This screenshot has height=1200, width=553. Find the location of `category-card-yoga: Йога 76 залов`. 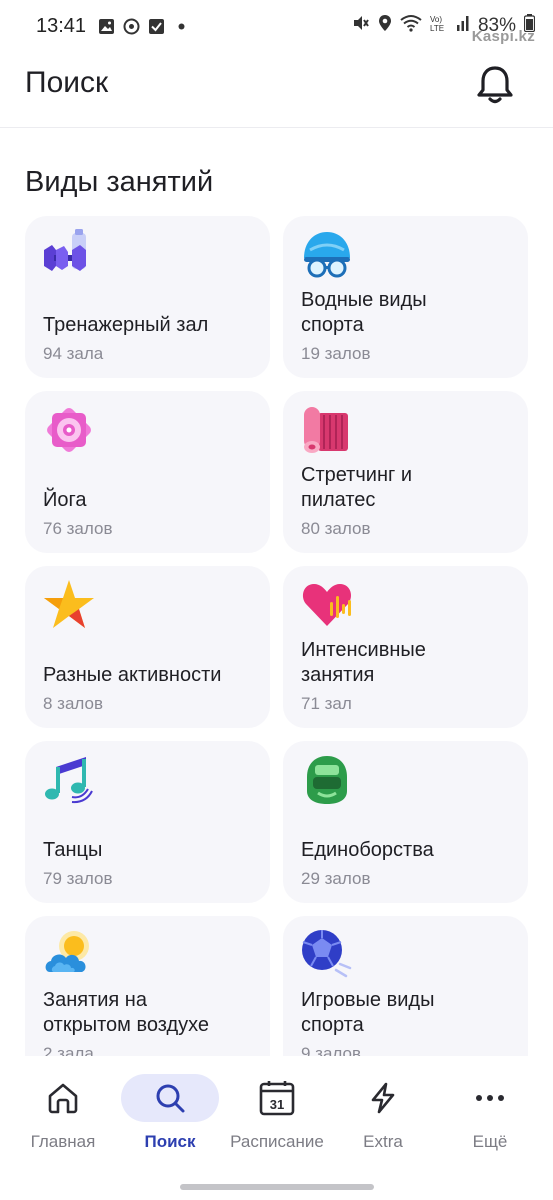

category-card-yoga: Йога 76 залов is located at coordinates (147, 472).